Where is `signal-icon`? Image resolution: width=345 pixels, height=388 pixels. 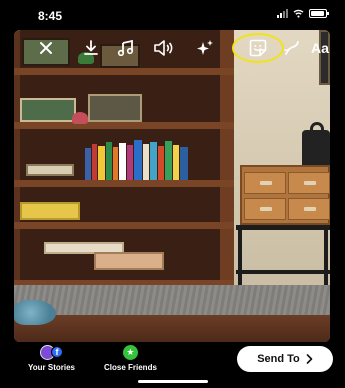 signal-icon is located at coordinates (282, 13).